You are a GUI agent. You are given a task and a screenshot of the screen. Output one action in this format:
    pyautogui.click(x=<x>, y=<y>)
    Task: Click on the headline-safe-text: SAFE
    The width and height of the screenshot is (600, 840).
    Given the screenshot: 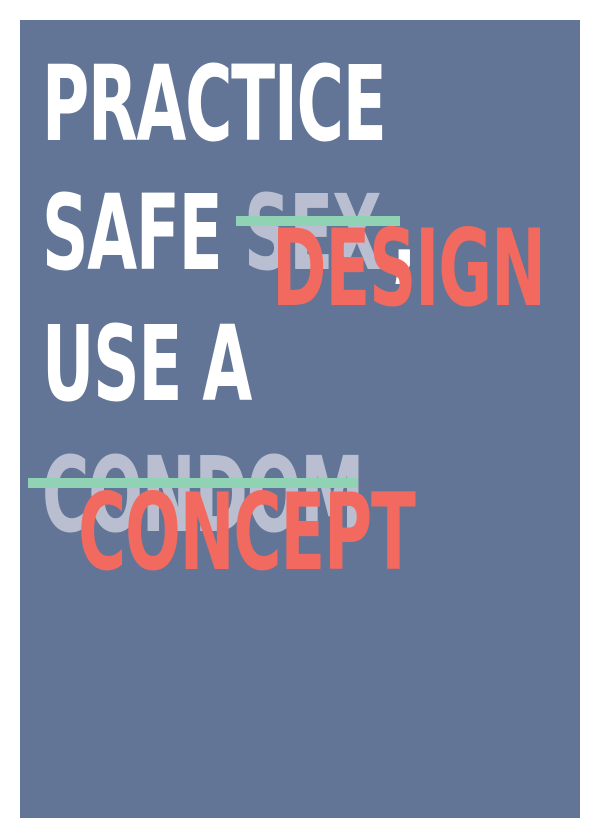 What is the action you would take?
    pyautogui.click(x=132, y=233)
    